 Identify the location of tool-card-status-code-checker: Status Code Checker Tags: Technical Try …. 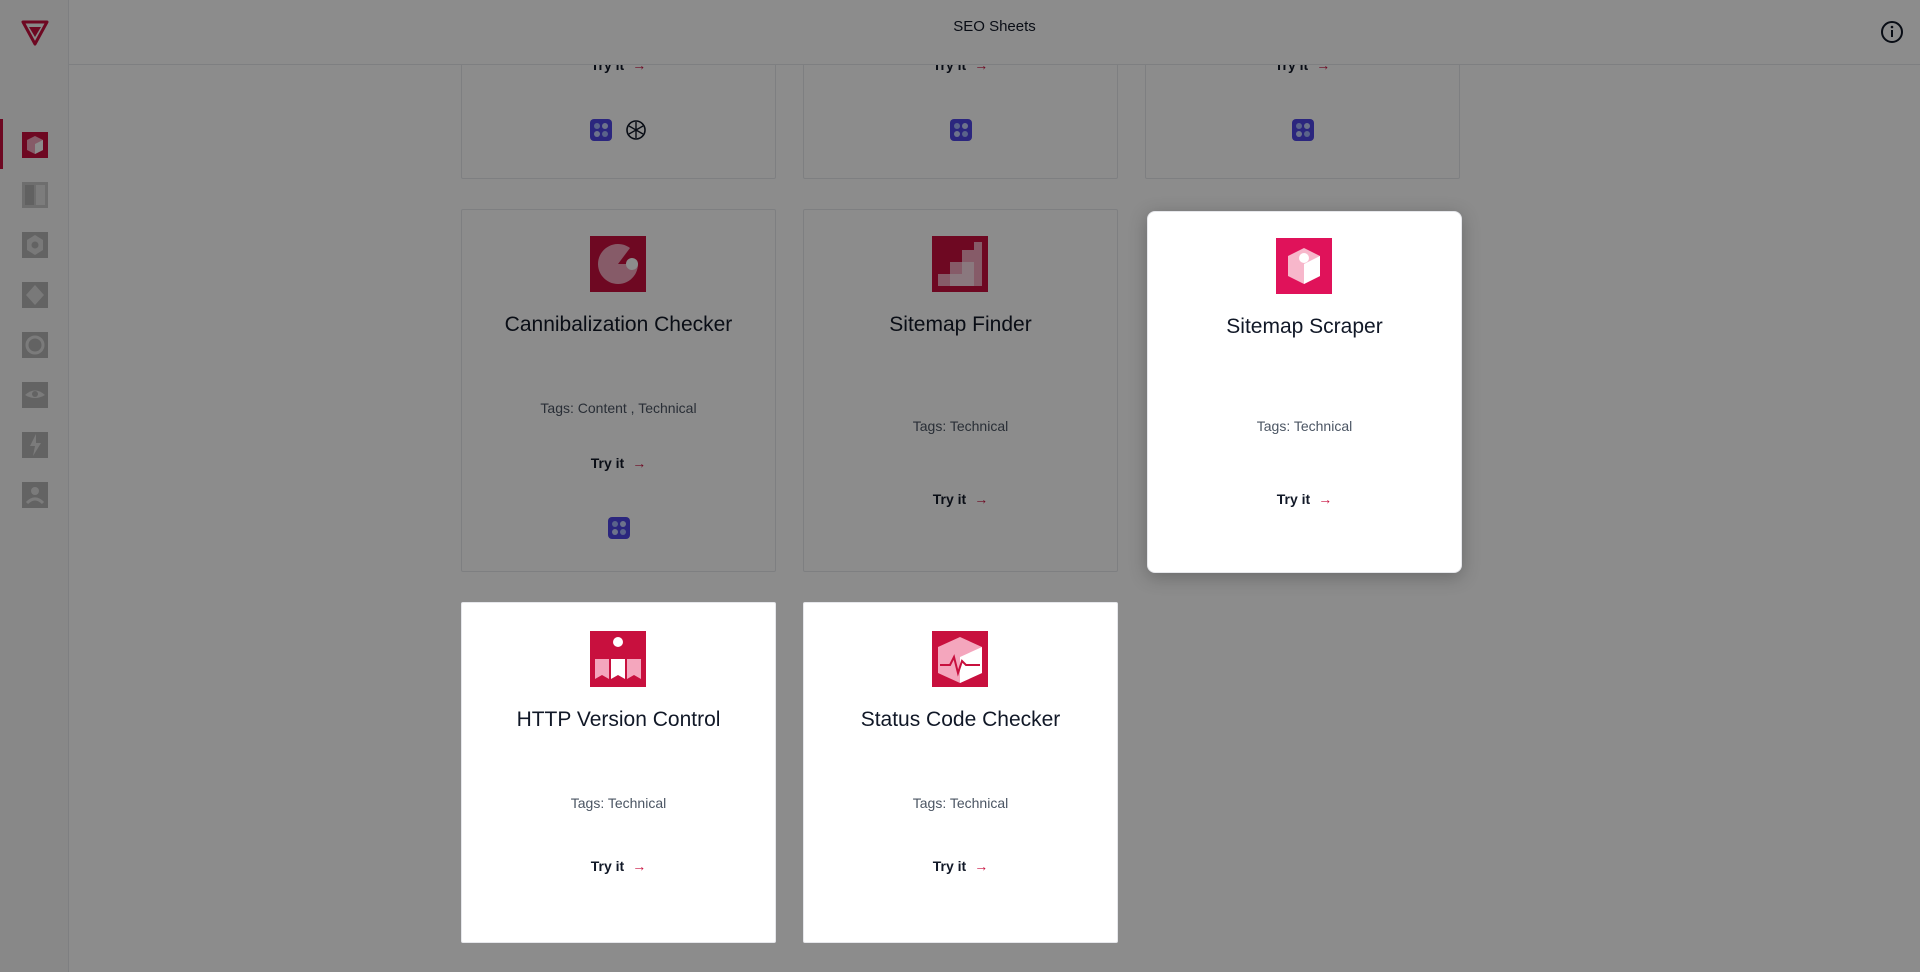
(960, 772).